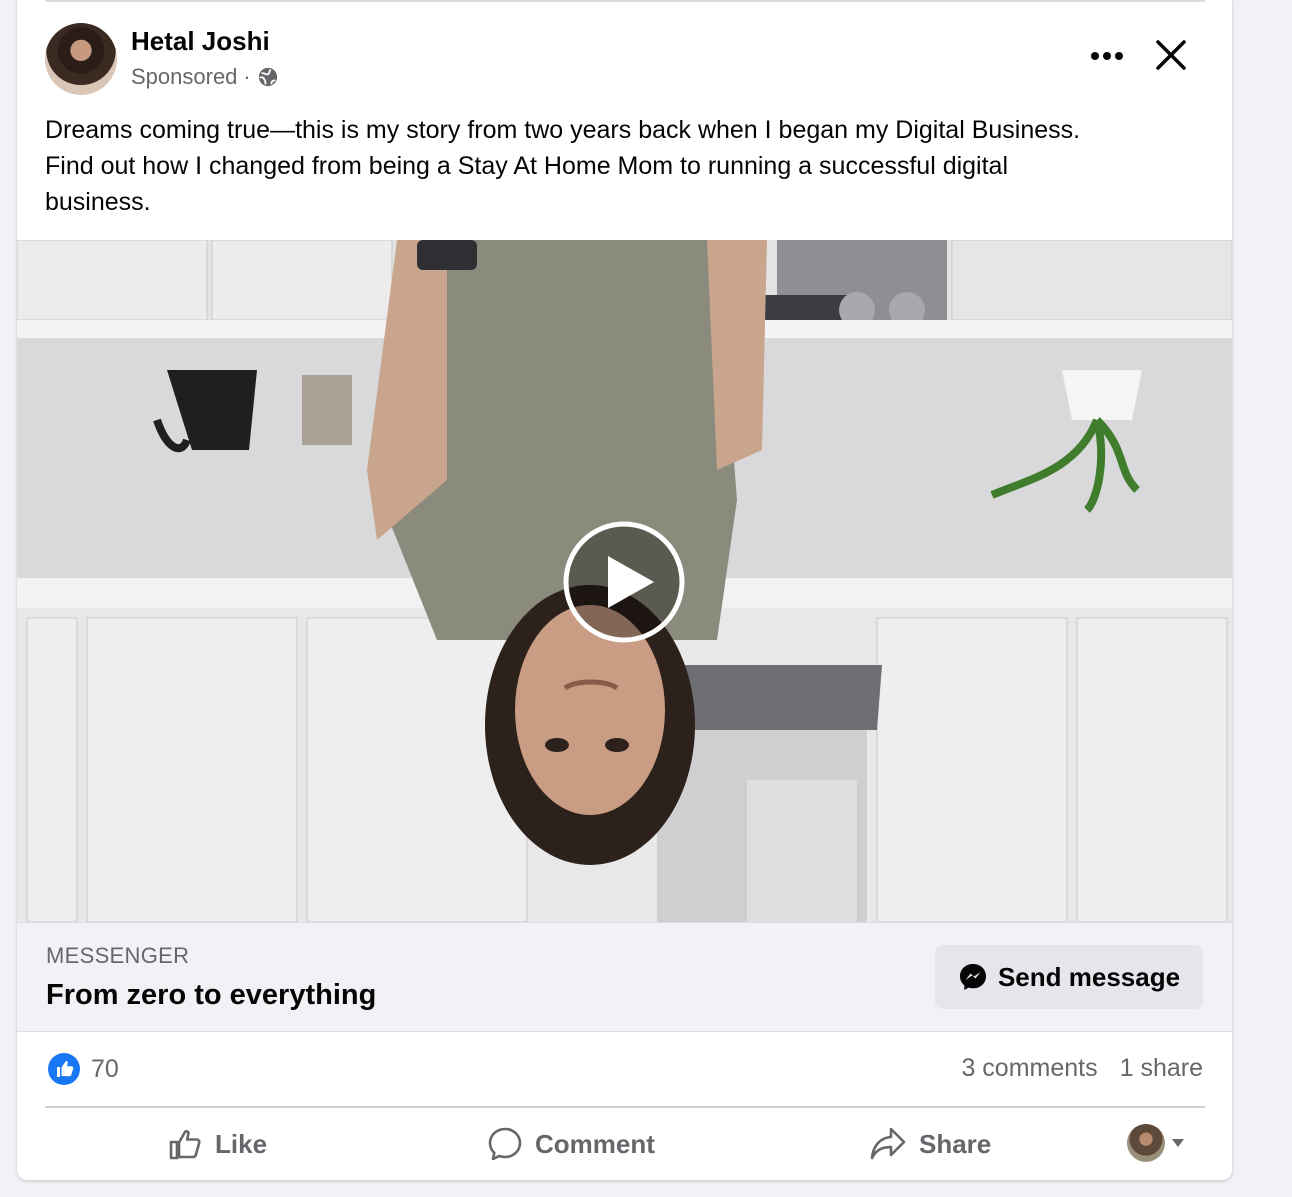 The height and width of the screenshot is (1197, 1292). I want to click on send-message-label: Send message, so click(1089, 976).